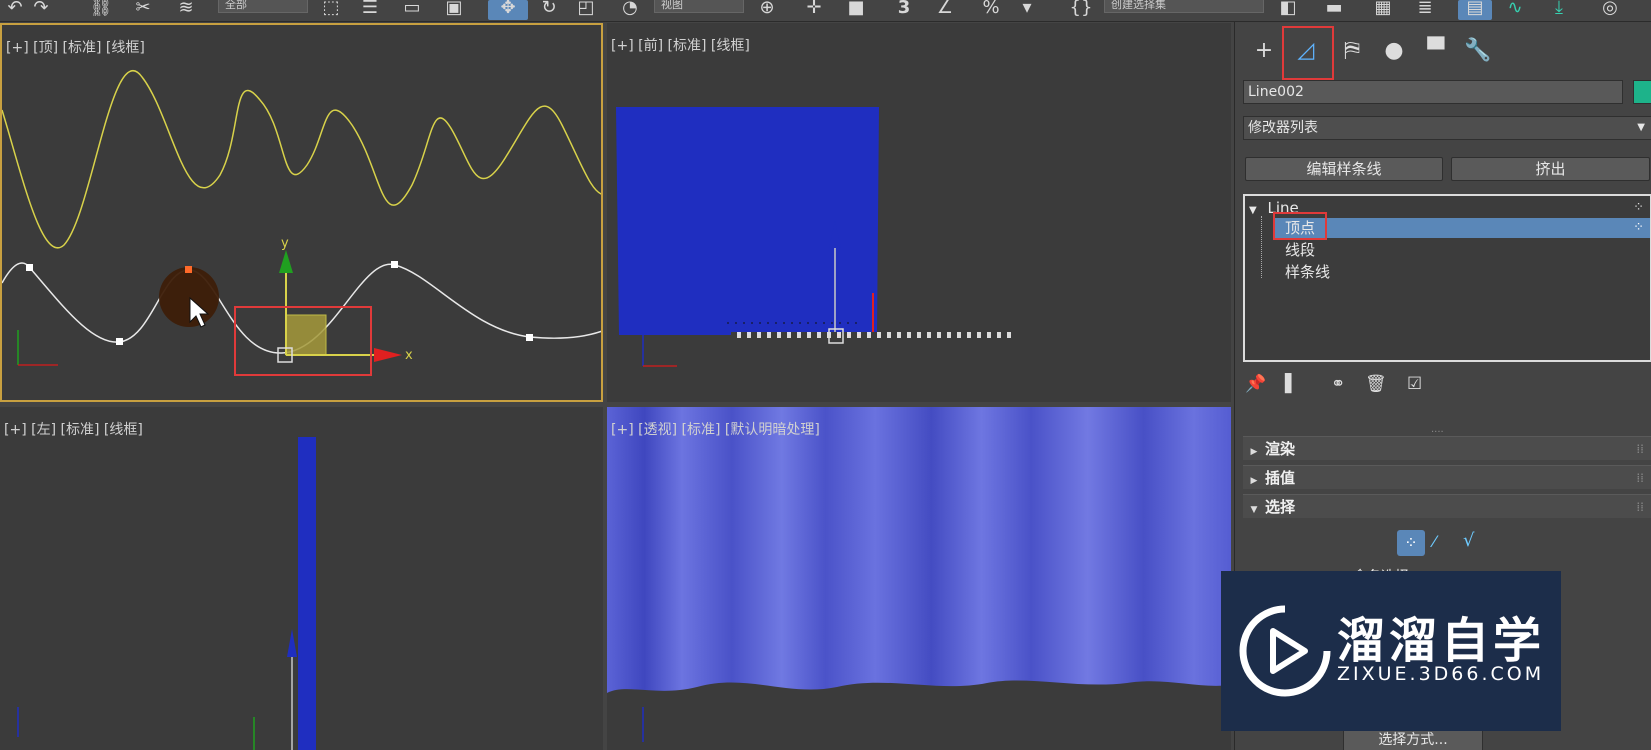 The width and height of the screenshot is (1651, 750). What do you see at coordinates (1291, 384) in the screenshot?
I see `show-end-result-icon: ▌` at bounding box center [1291, 384].